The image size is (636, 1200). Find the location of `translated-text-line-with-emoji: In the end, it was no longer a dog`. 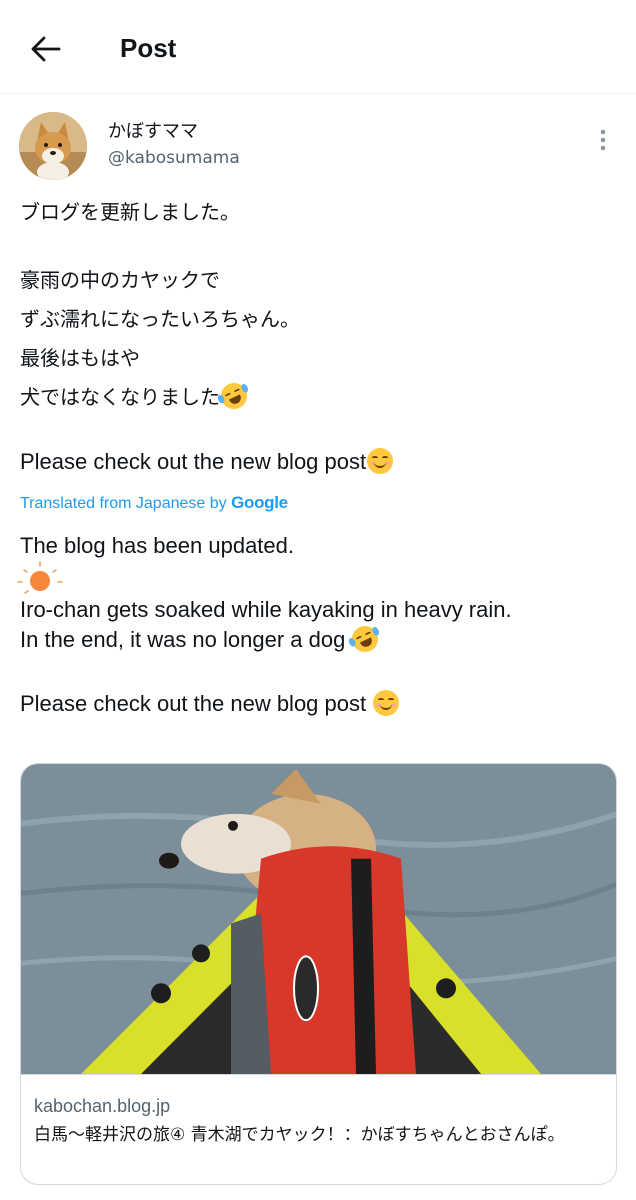

translated-text-line-with-emoji: In the end, it was no longer a dog is located at coordinates (201, 639).